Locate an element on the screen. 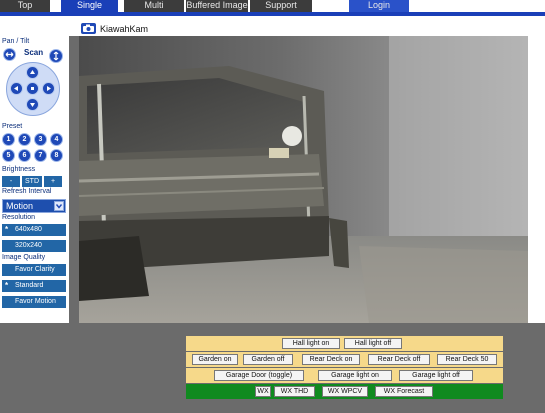 The height and width of the screenshot is (413, 545). garden-off-button: Garden off is located at coordinates (268, 359).